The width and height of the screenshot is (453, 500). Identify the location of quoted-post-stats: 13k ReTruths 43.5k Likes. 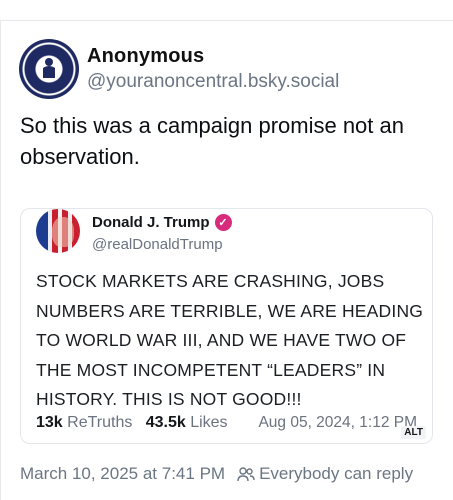
(132, 423).